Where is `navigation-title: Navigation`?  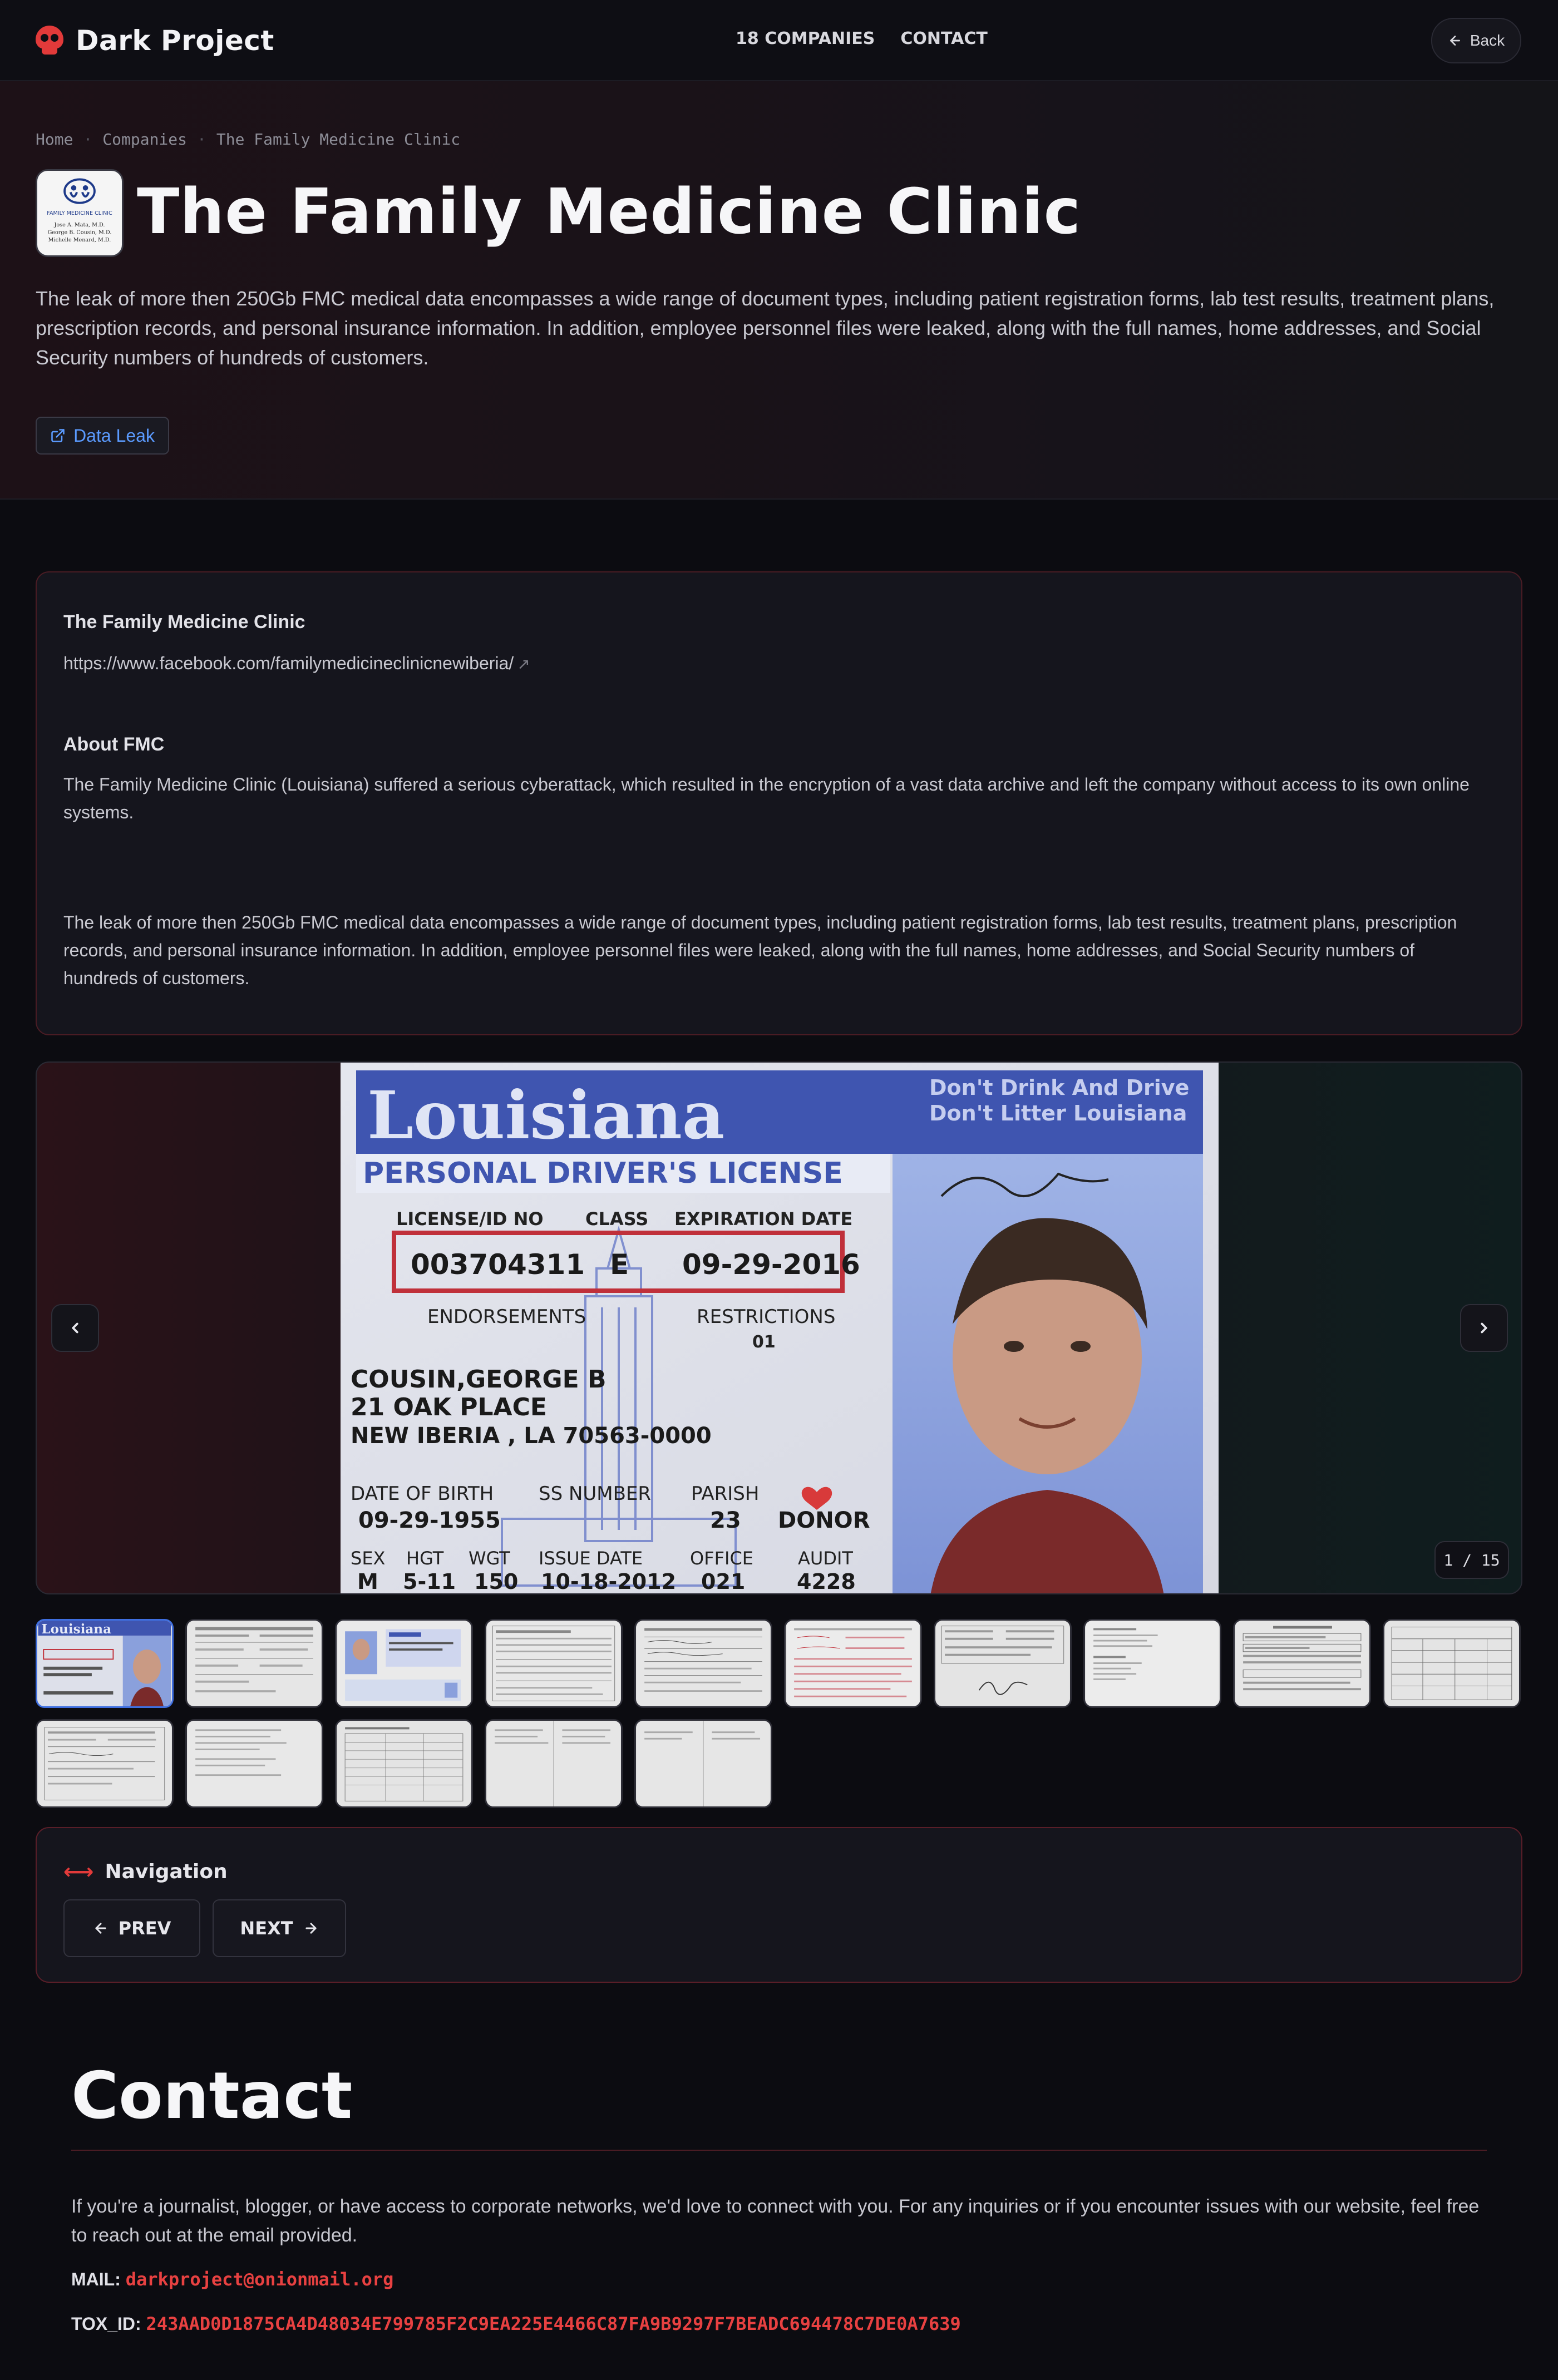
navigation-title: Navigation is located at coordinates (166, 1871).